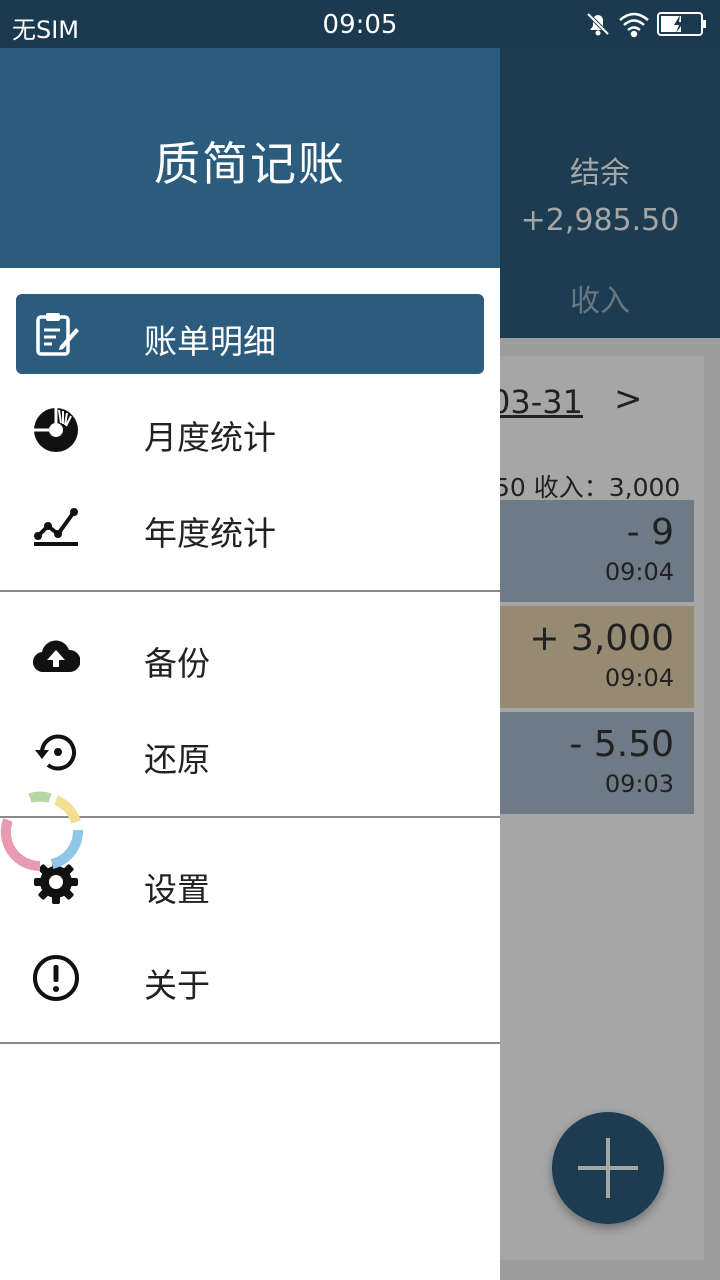 This screenshot has width=720, height=1280. What do you see at coordinates (177, 985) in the screenshot?
I see `menu-item-label: 关于` at bounding box center [177, 985].